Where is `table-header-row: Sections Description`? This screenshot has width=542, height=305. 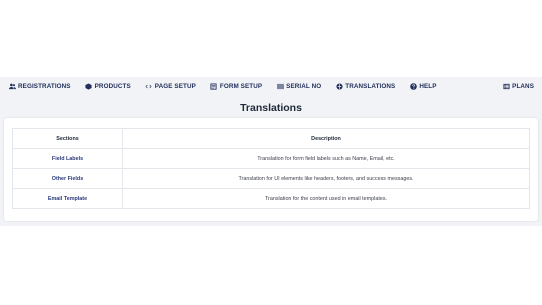 table-header-row: Sections Description is located at coordinates (271, 138).